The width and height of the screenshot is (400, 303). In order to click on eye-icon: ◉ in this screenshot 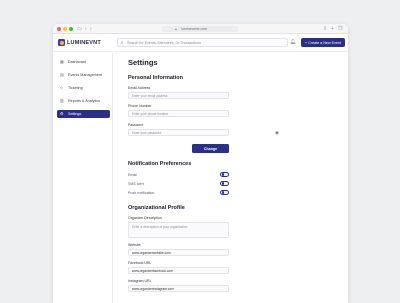, I will do `click(277, 133)`.